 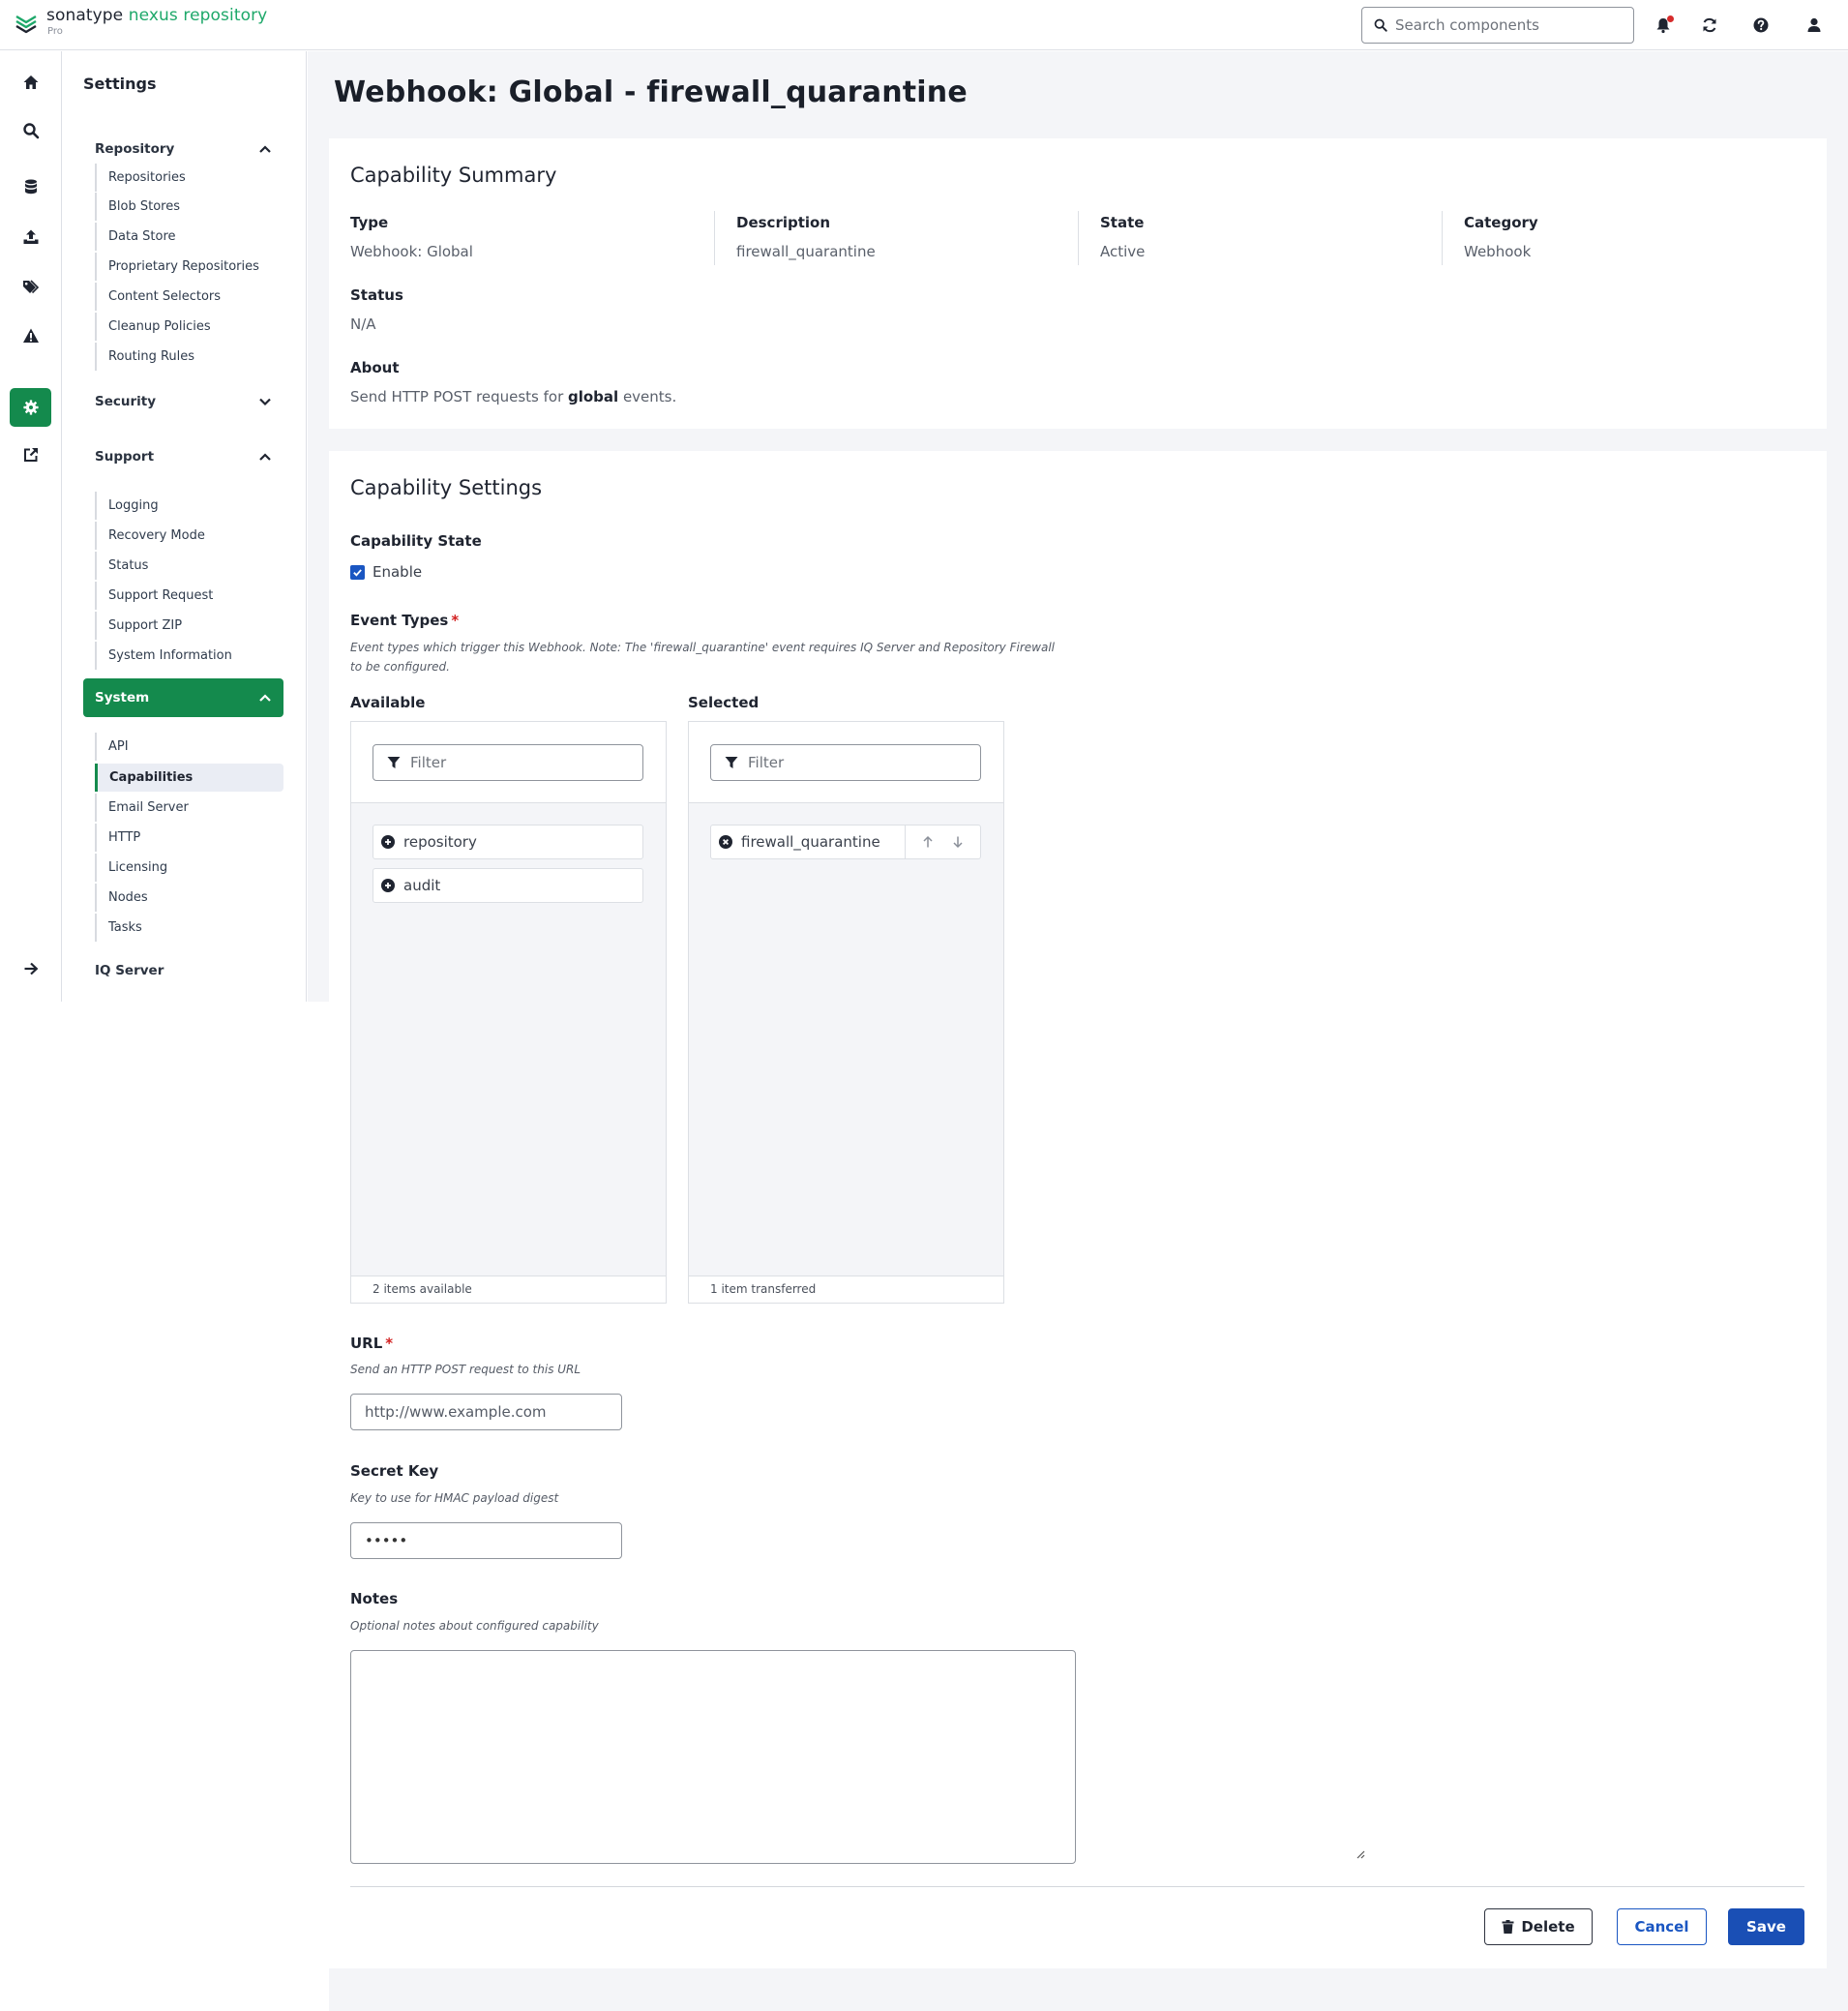 What do you see at coordinates (1709, 25) in the screenshot?
I see `refresh-button` at bounding box center [1709, 25].